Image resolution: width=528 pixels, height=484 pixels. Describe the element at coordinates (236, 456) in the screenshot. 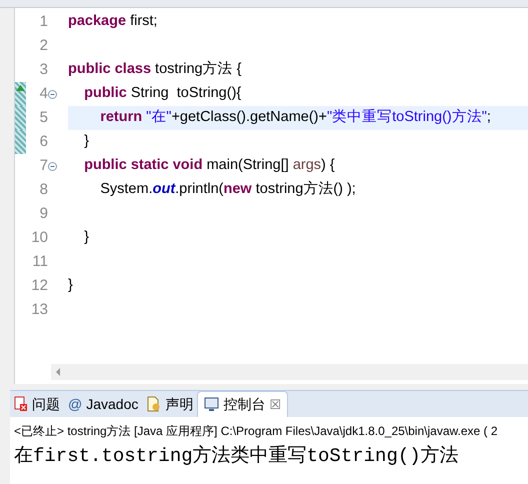

I see `console-output: 在first.tostring方法类中重写toString()方法` at that location.